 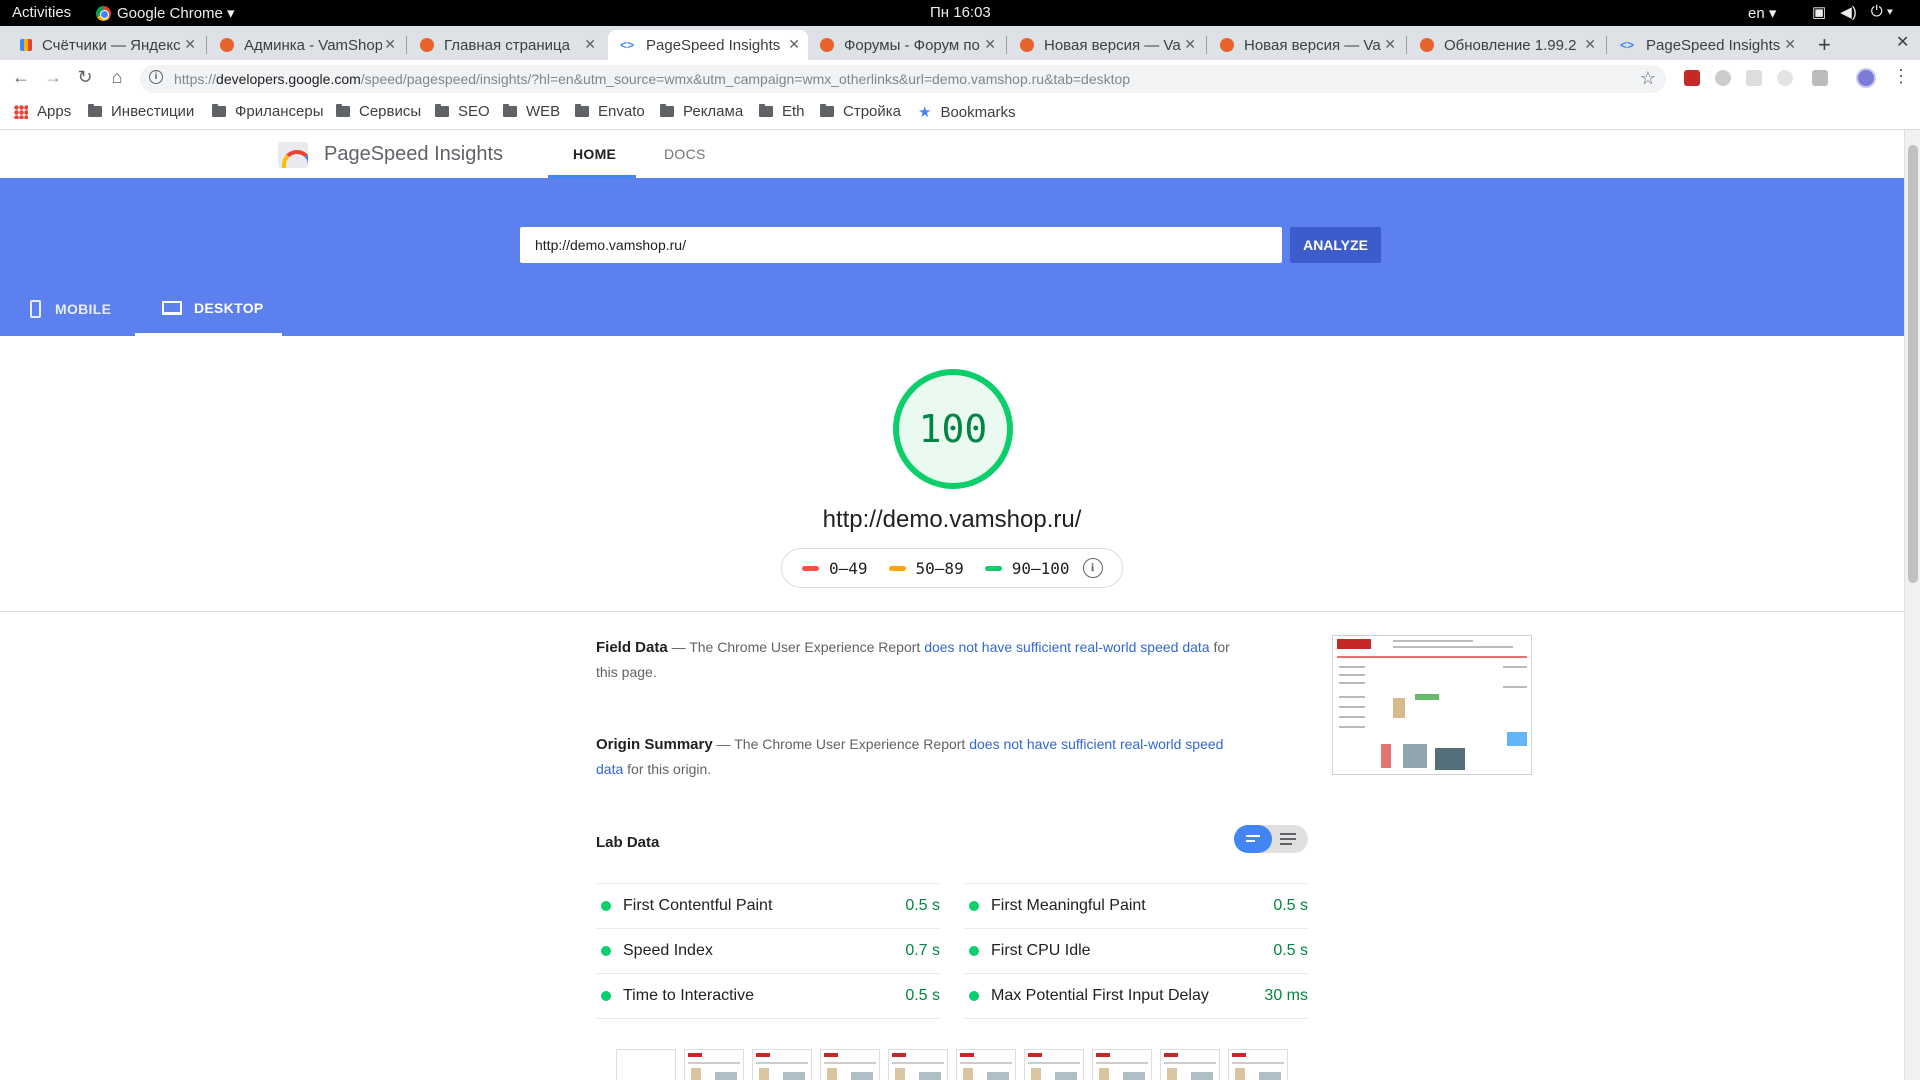 I want to click on bookmark-star: ★ Bookmarks, so click(x=966, y=112).